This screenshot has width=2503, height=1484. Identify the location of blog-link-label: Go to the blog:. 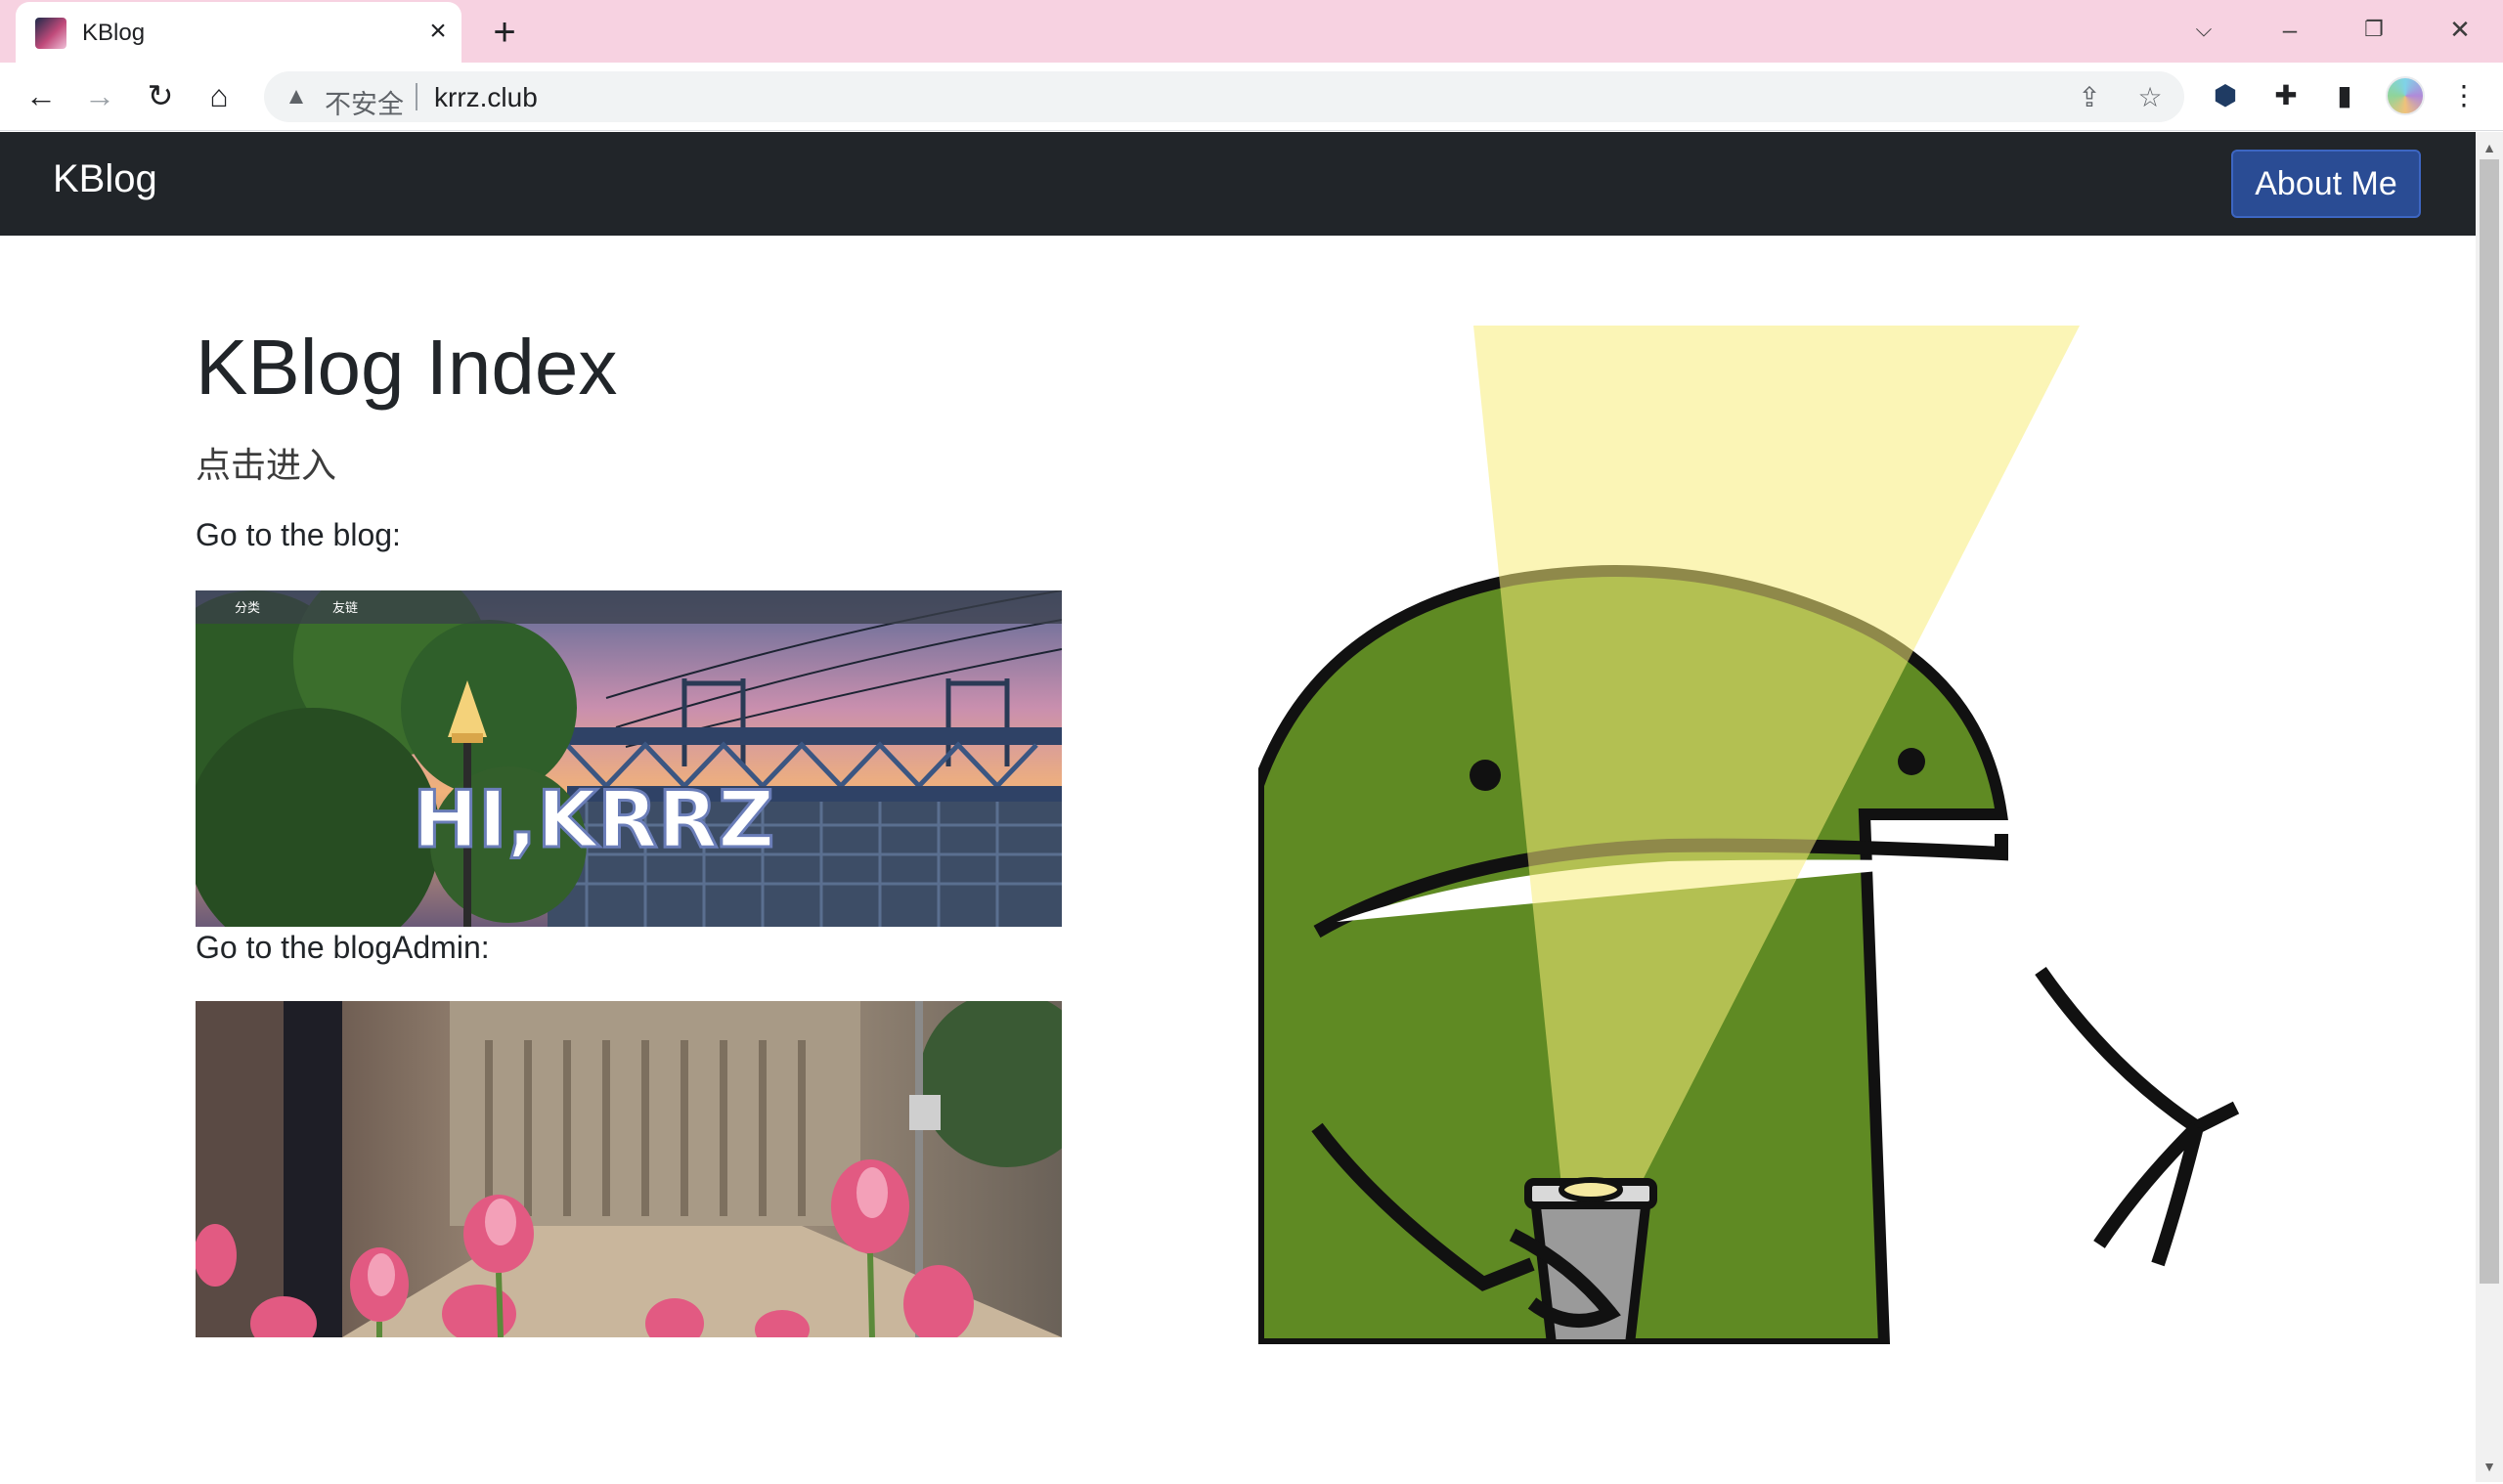
(298, 534).